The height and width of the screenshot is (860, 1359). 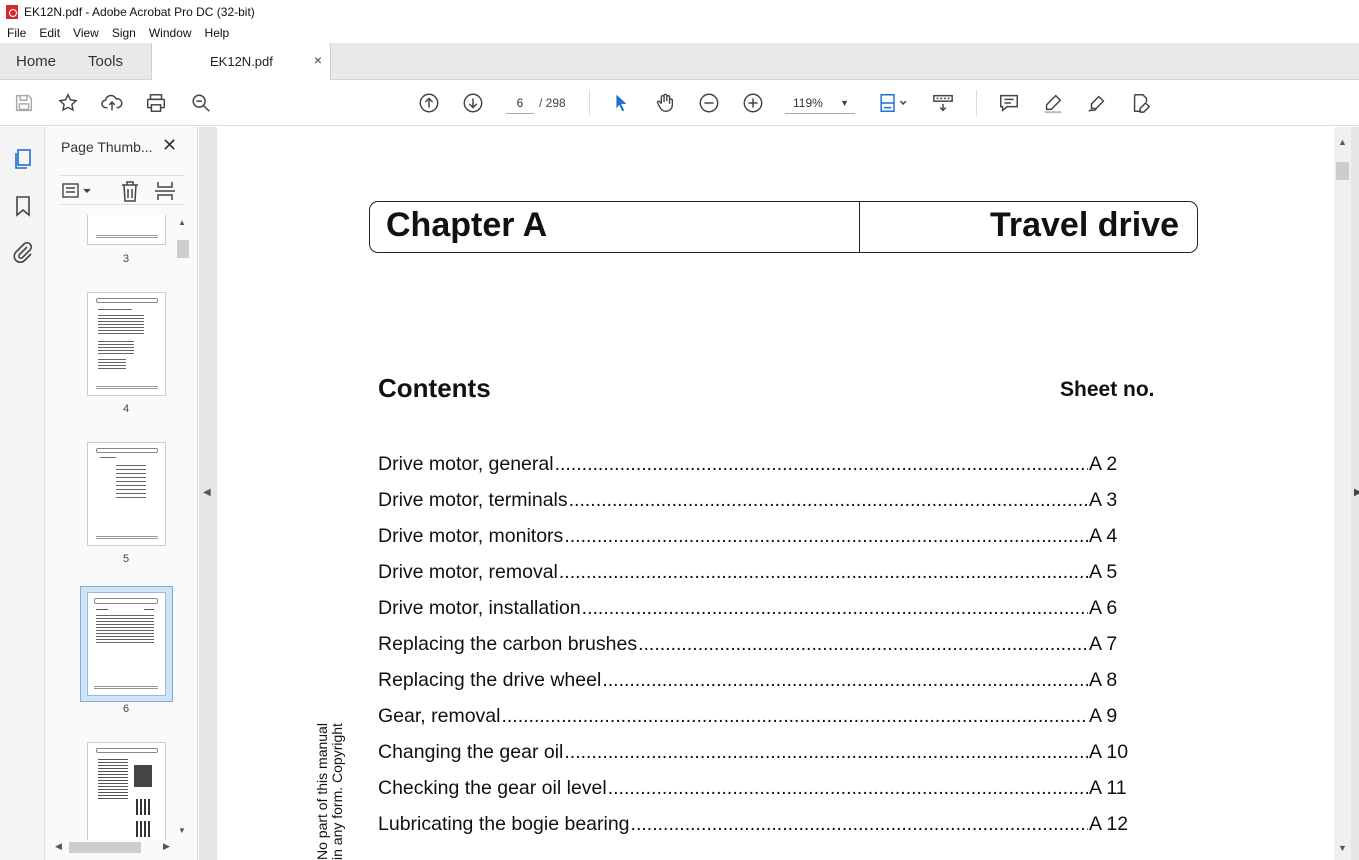 What do you see at coordinates (621, 103) in the screenshot?
I see `select-arrow-icon` at bounding box center [621, 103].